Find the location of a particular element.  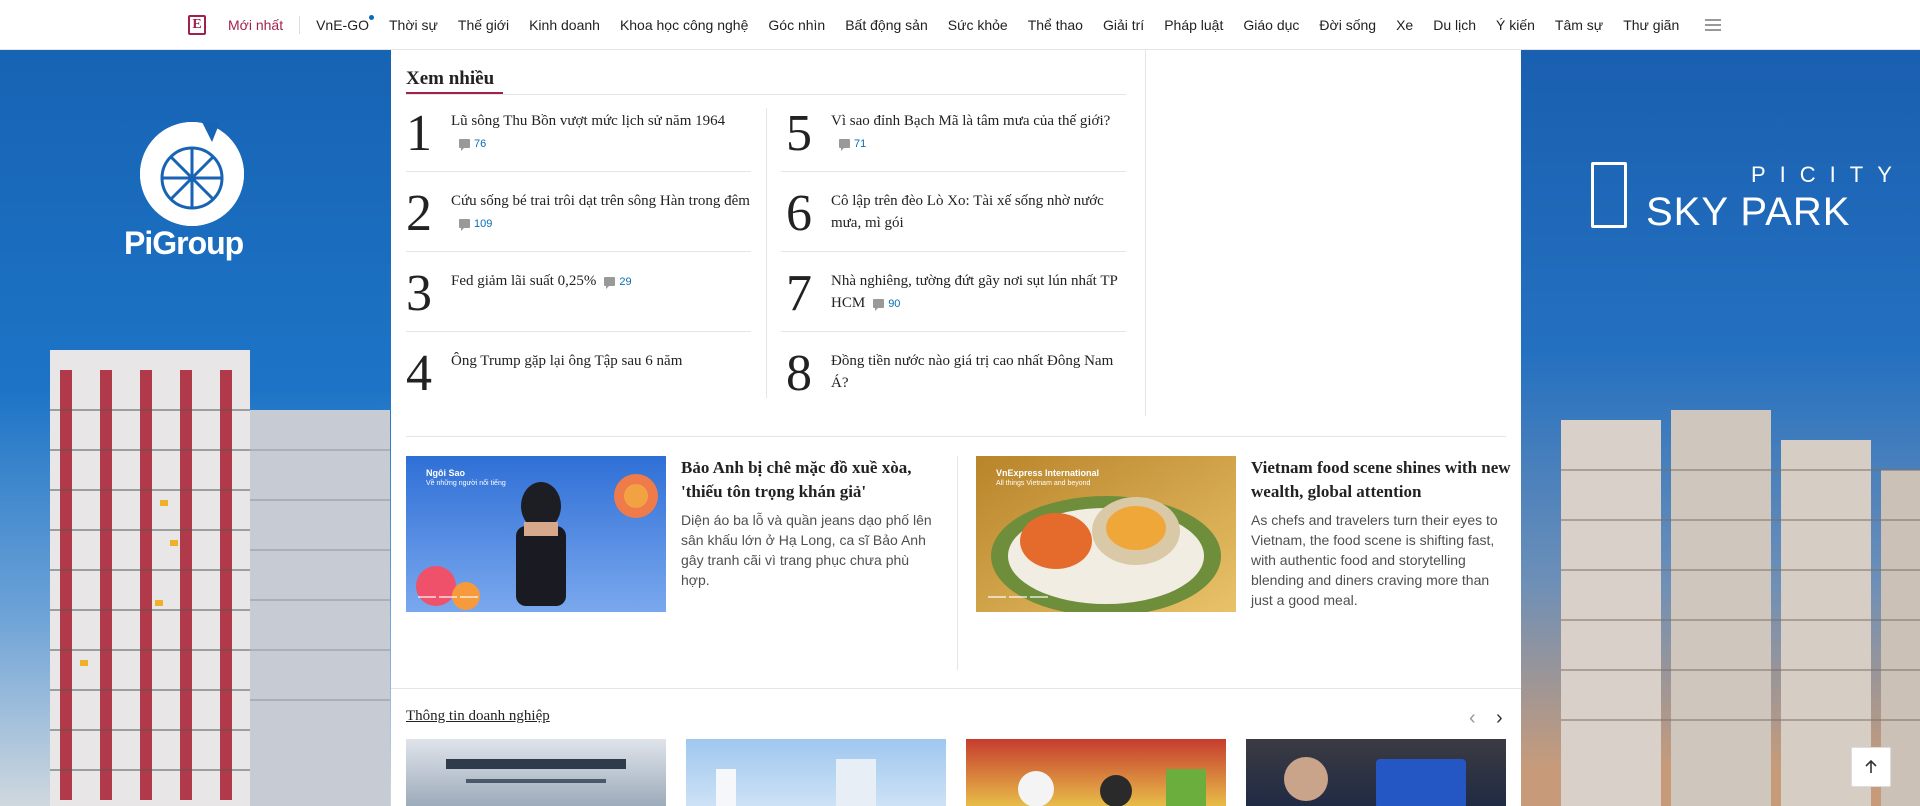

rank-number: 6 is located at coordinates (799, 213).